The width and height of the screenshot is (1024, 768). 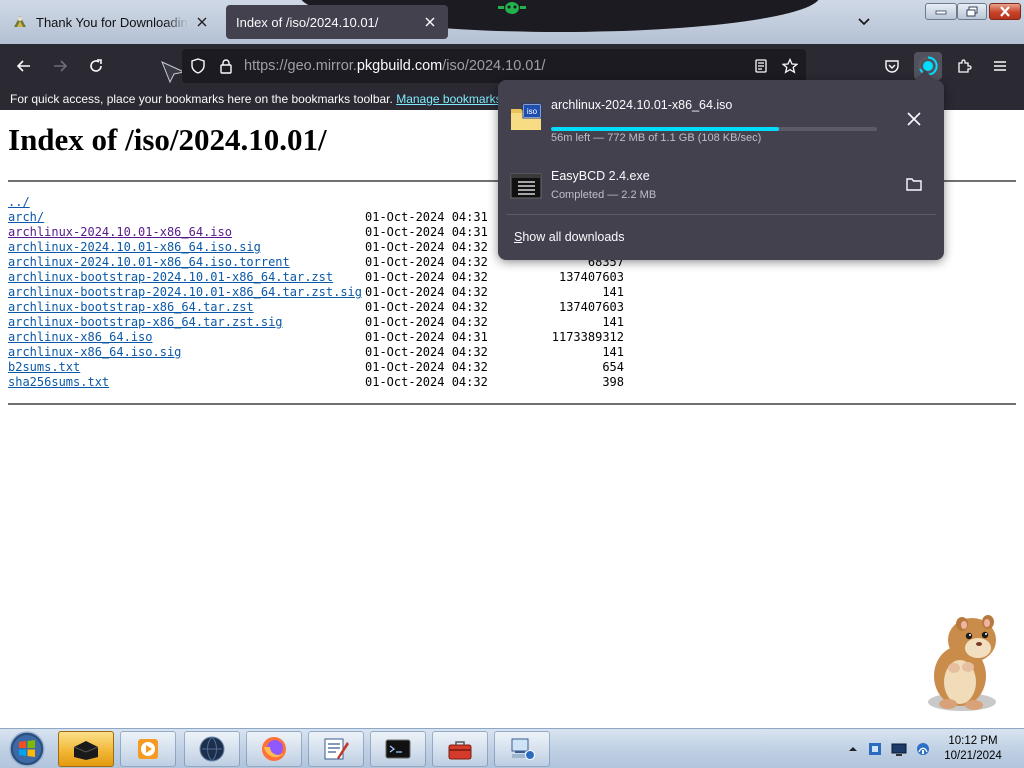 I want to click on file-size: 1173389312, so click(x=587, y=337).